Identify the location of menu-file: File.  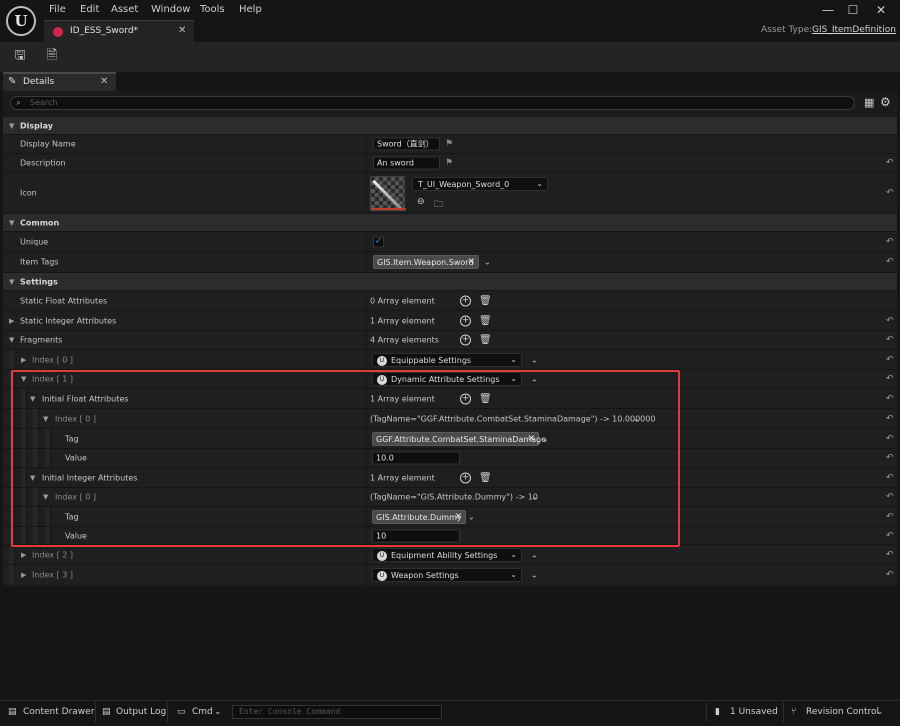
(57, 9).